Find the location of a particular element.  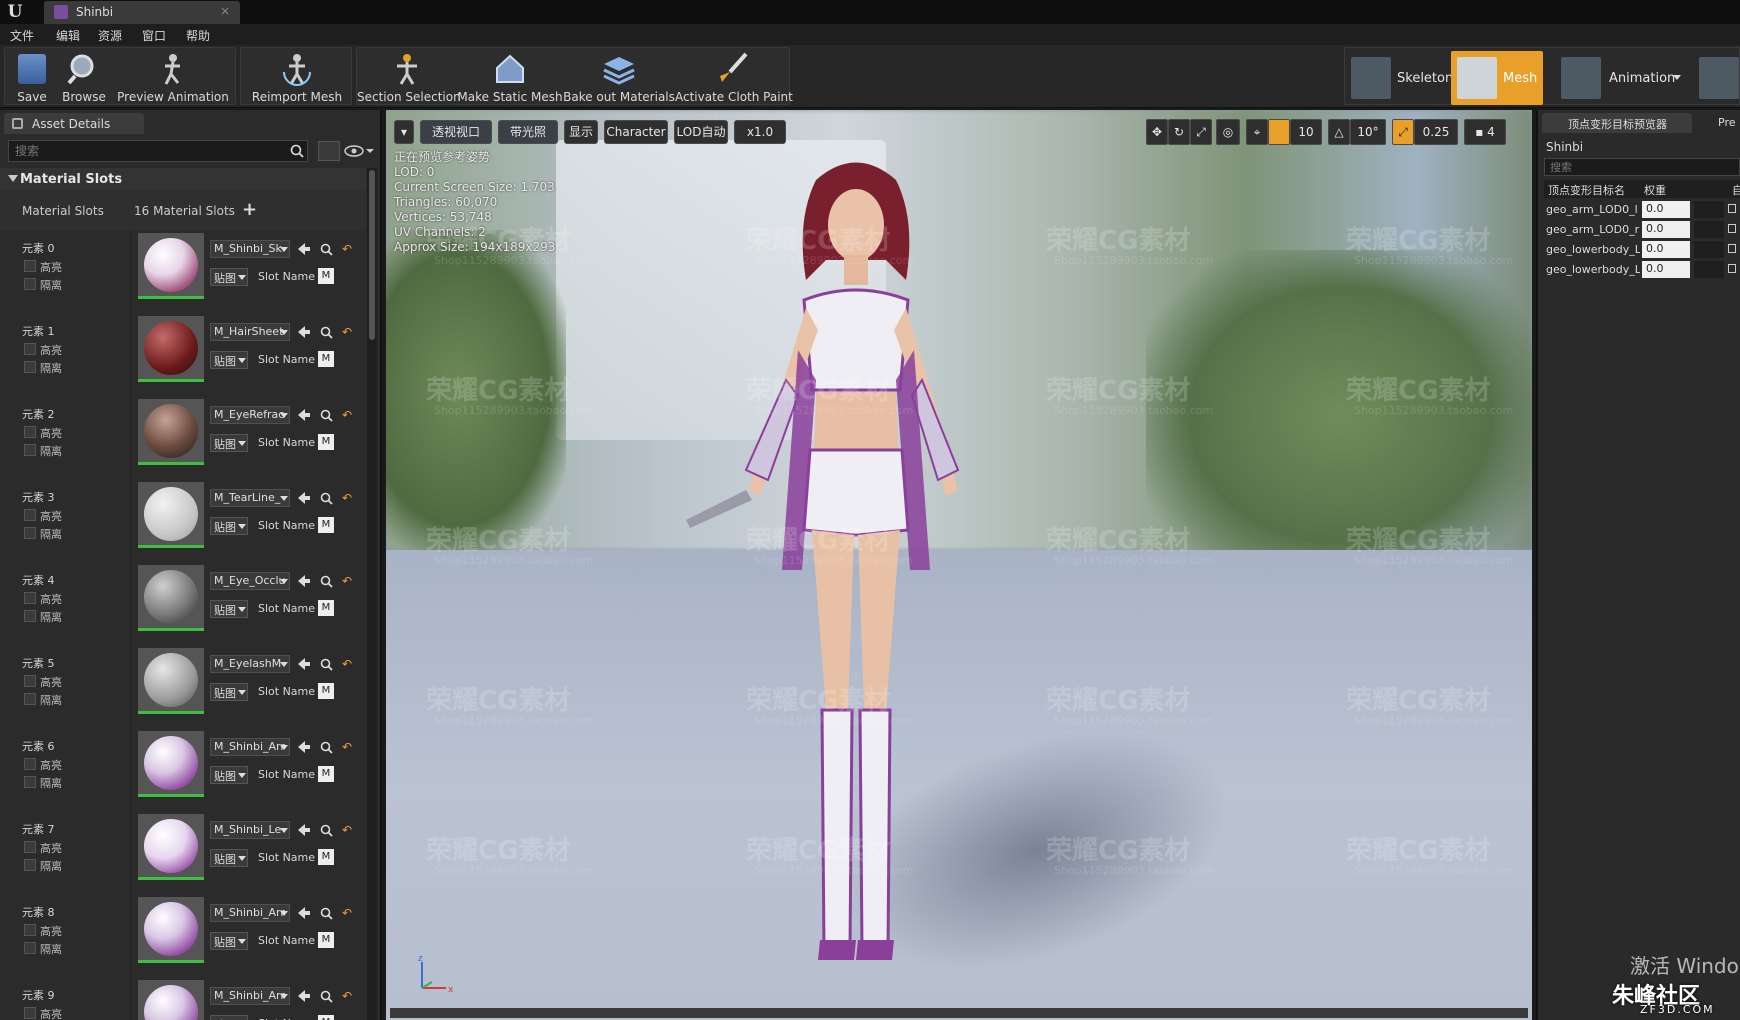

col-weight: 权重 is located at coordinates (1655, 190).